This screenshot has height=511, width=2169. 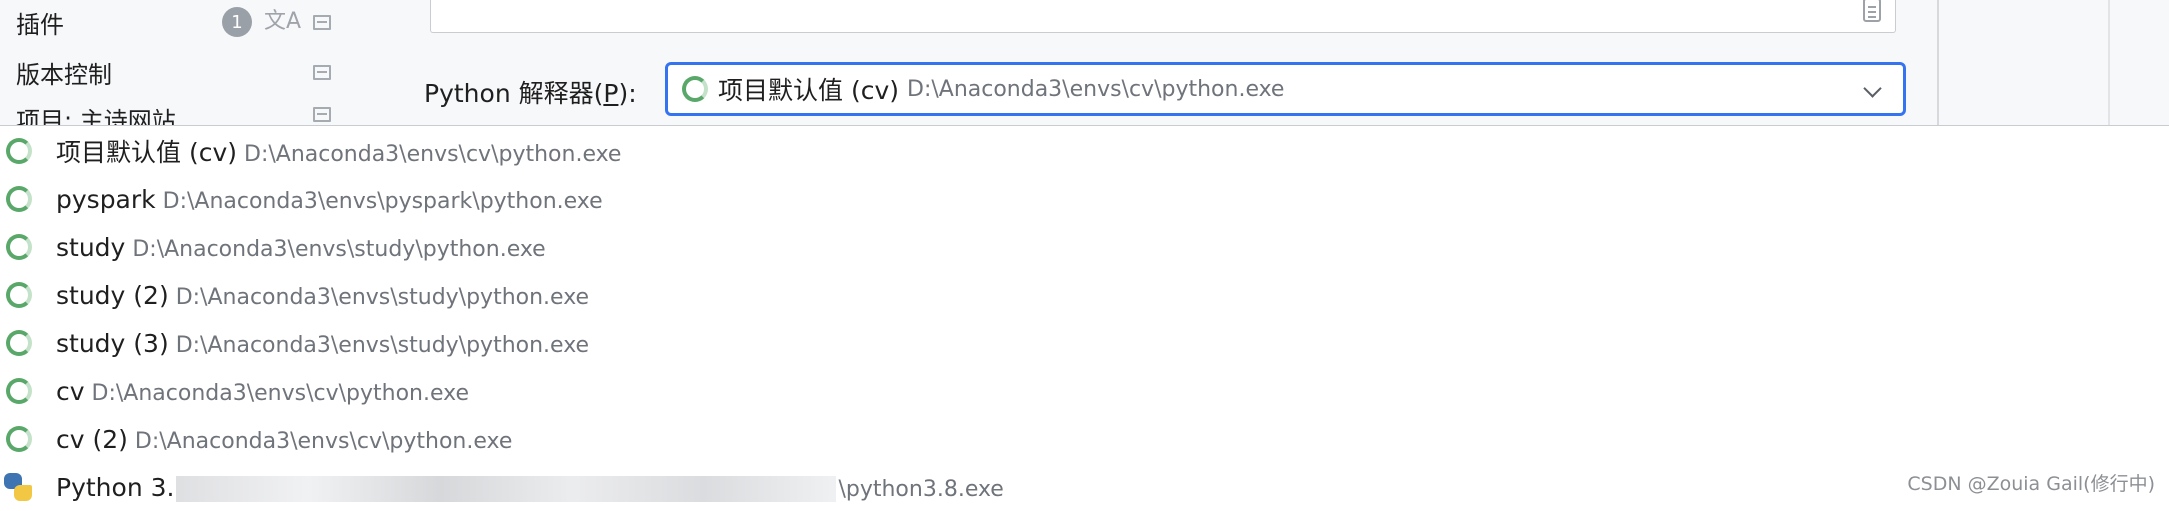 What do you see at coordinates (112, 295) in the screenshot?
I see `interpreter-name: study (2)` at bounding box center [112, 295].